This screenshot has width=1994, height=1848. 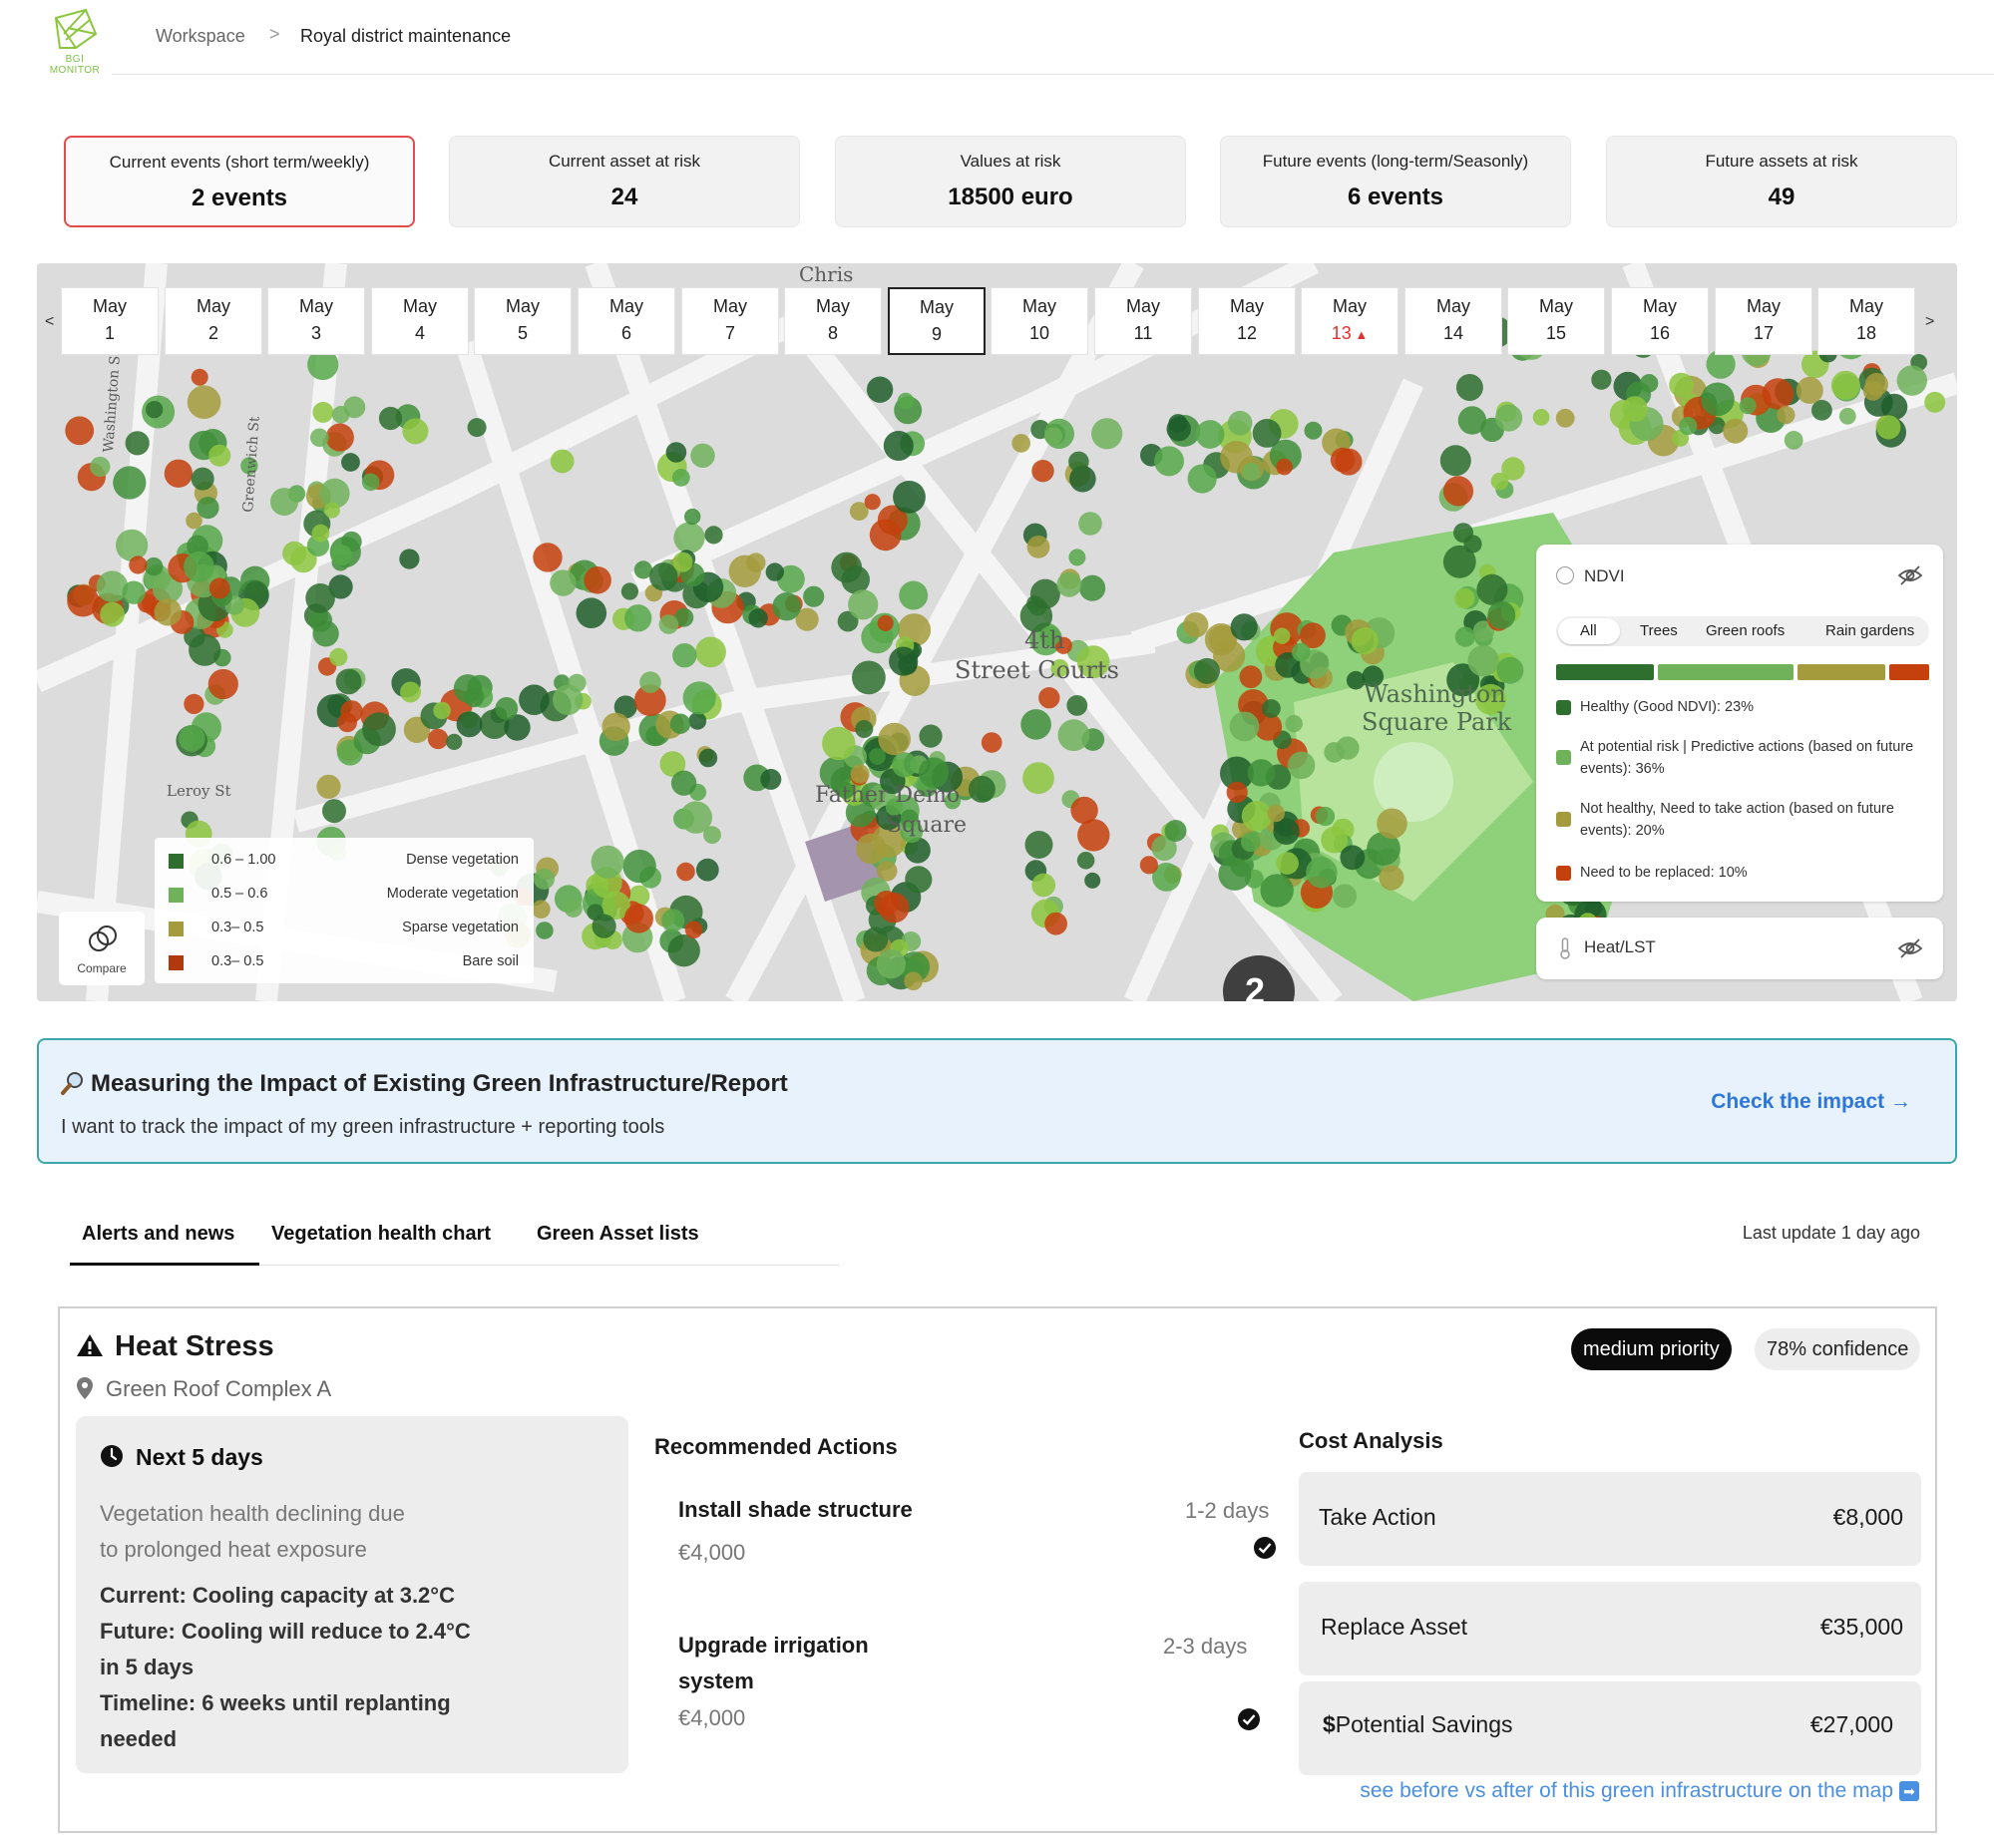 What do you see at coordinates (1565, 575) in the screenshot?
I see `ndvi-layer-icon` at bounding box center [1565, 575].